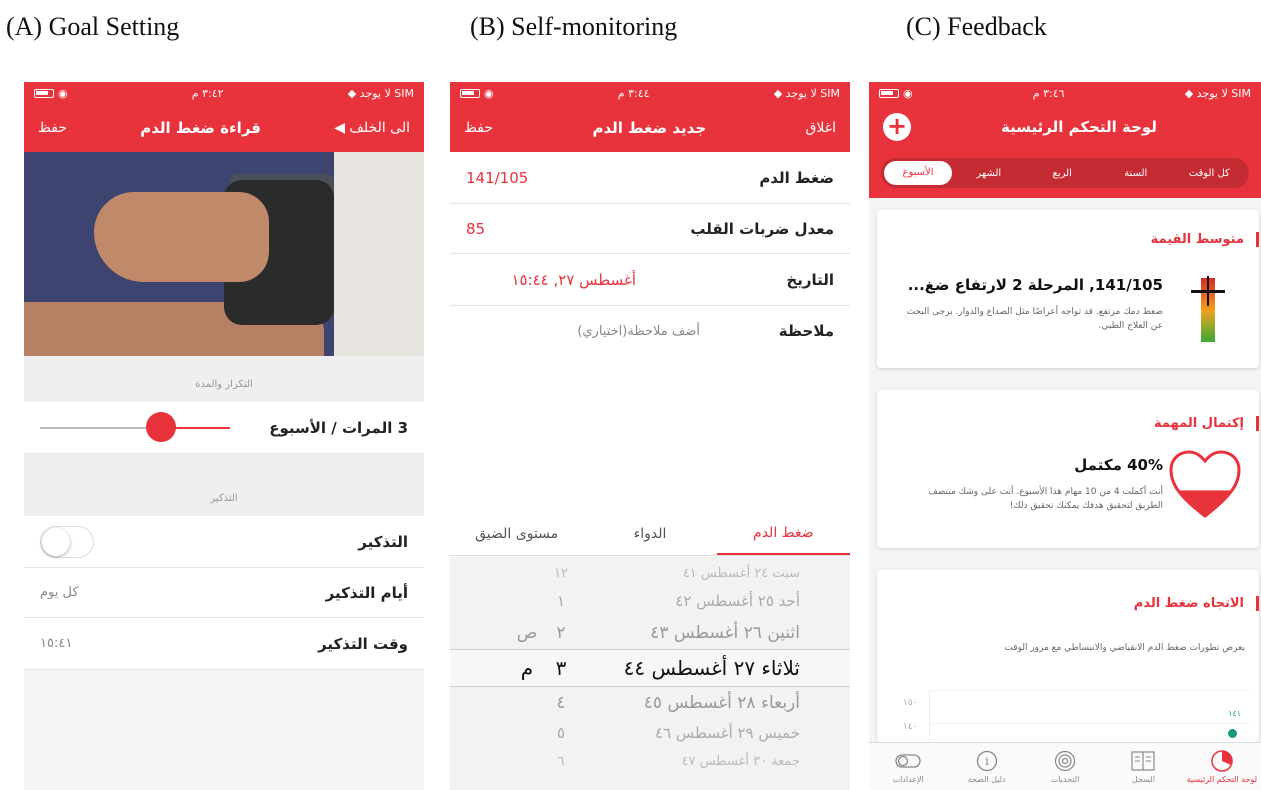 This screenshot has width=1261, height=790. Describe the element at coordinates (783, 533) in the screenshot. I see `tab-blood-pressure: ضغط الدم` at that location.